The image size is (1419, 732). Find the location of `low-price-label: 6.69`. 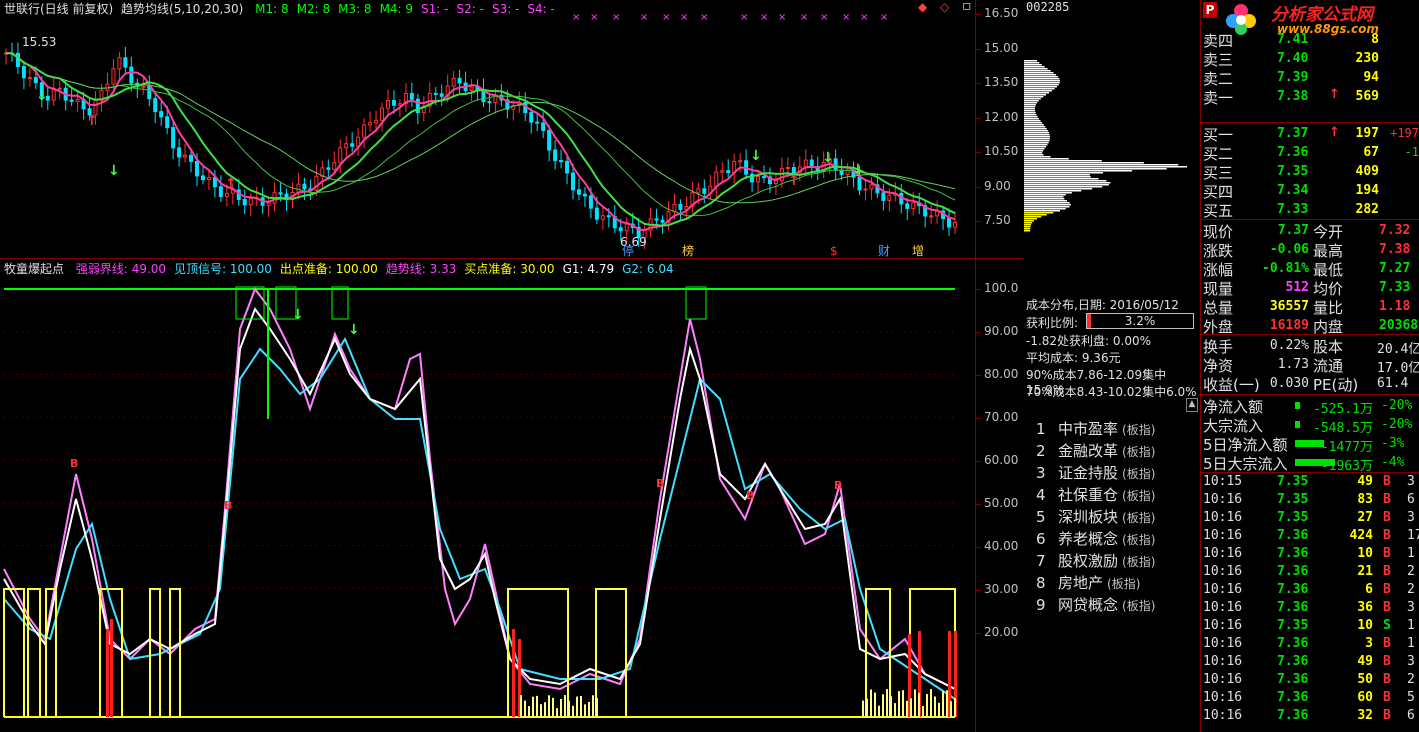

low-price-label: 6.69 is located at coordinates (633, 242).